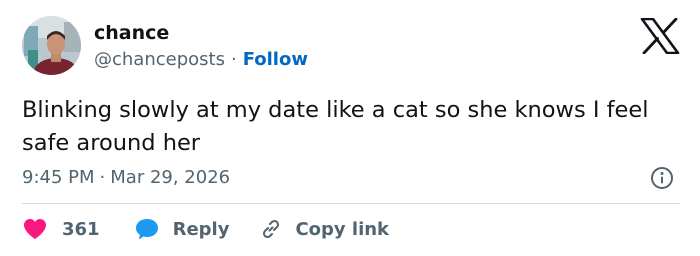 This screenshot has width=700, height=256. What do you see at coordinates (146, 229) in the screenshot?
I see `speech-bubble-icon` at bounding box center [146, 229].